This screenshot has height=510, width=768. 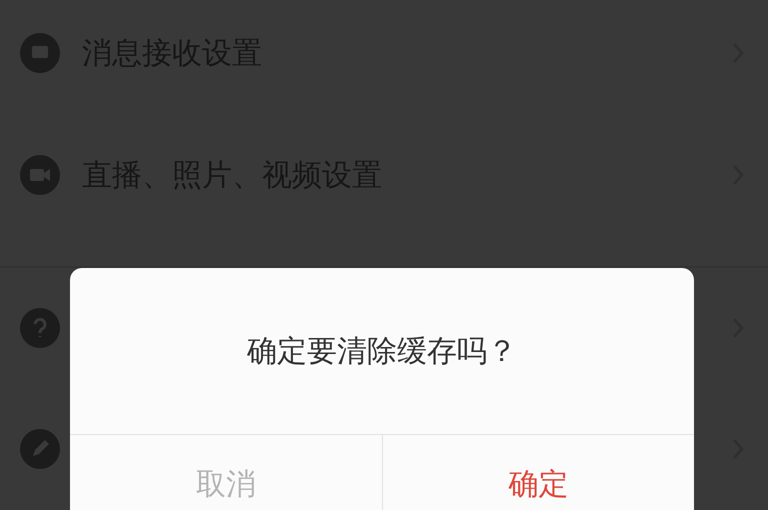 I want to click on pencil-icon, so click(x=40, y=449).